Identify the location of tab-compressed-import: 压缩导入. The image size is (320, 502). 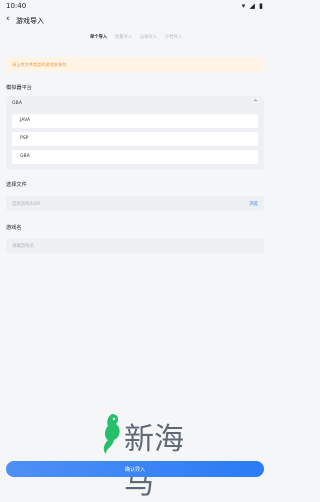
(148, 37).